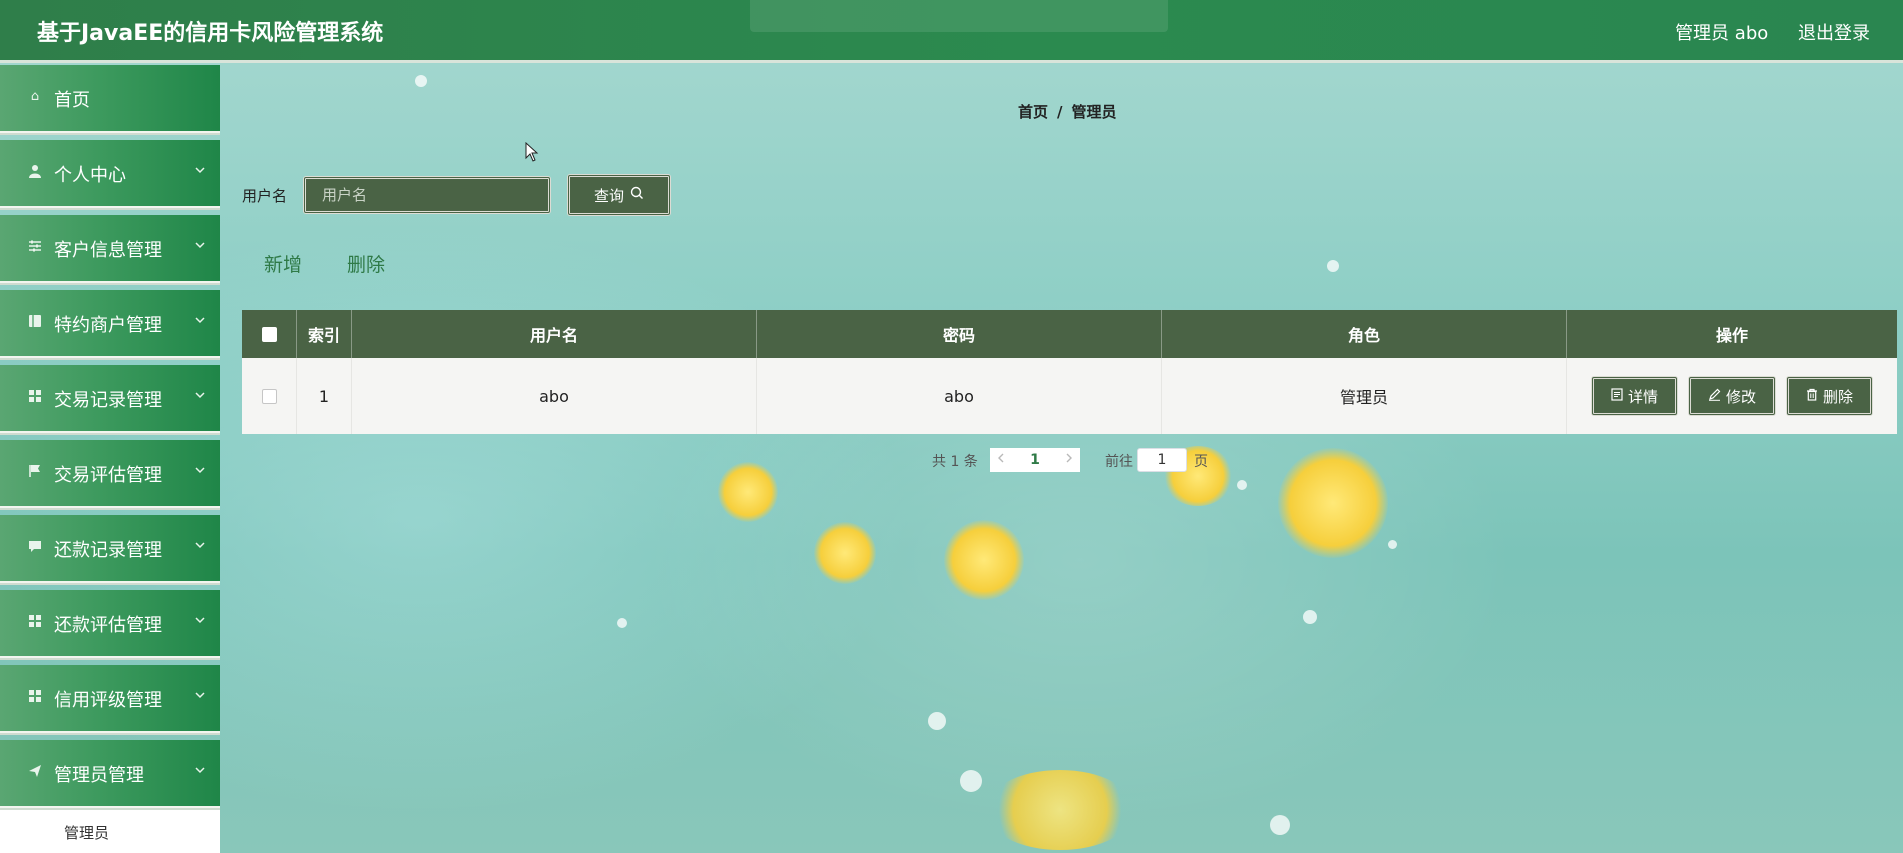 The width and height of the screenshot is (1903, 853). What do you see at coordinates (959, 16) in the screenshot?
I see `toast-notification` at bounding box center [959, 16].